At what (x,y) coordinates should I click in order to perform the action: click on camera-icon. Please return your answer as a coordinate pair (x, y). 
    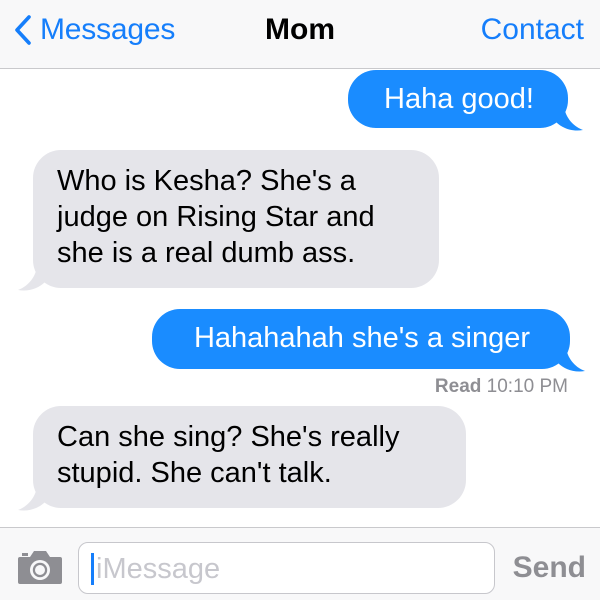
    Looking at the image, I should click on (40, 567).